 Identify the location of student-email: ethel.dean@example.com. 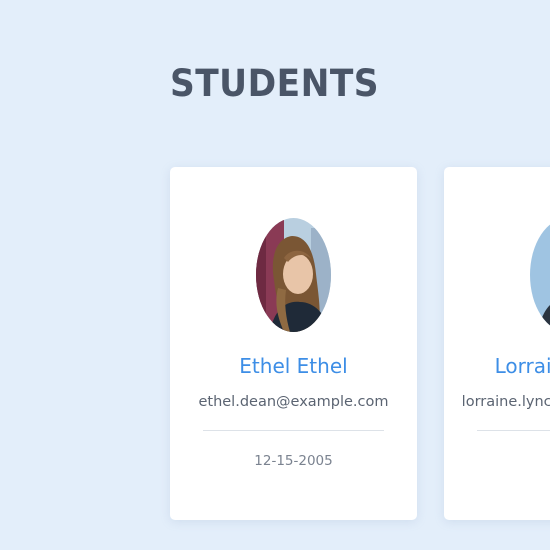
(293, 402).